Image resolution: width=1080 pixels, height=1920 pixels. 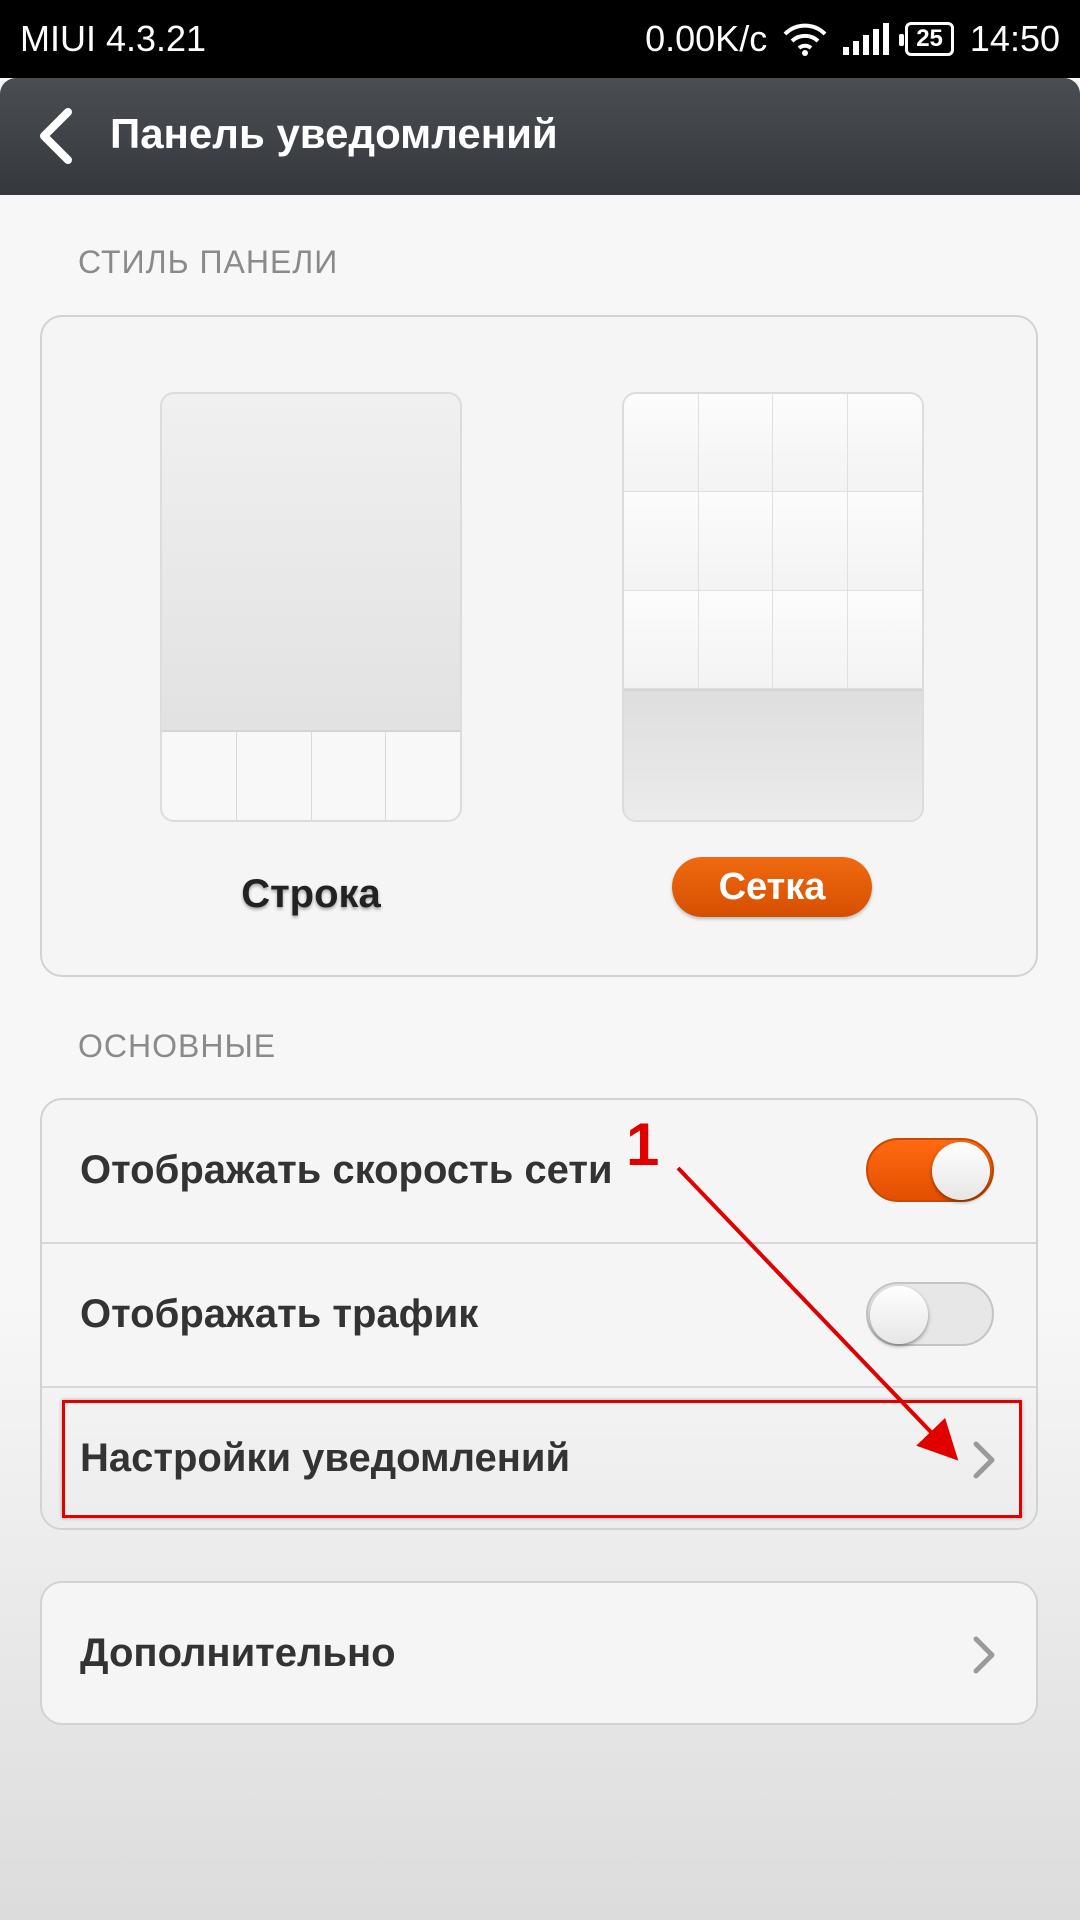 What do you see at coordinates (177, 1046) in the screenshot?
I see `section-label-main: ОСНОВНЫЕ` at bounding box center [177, 1046].